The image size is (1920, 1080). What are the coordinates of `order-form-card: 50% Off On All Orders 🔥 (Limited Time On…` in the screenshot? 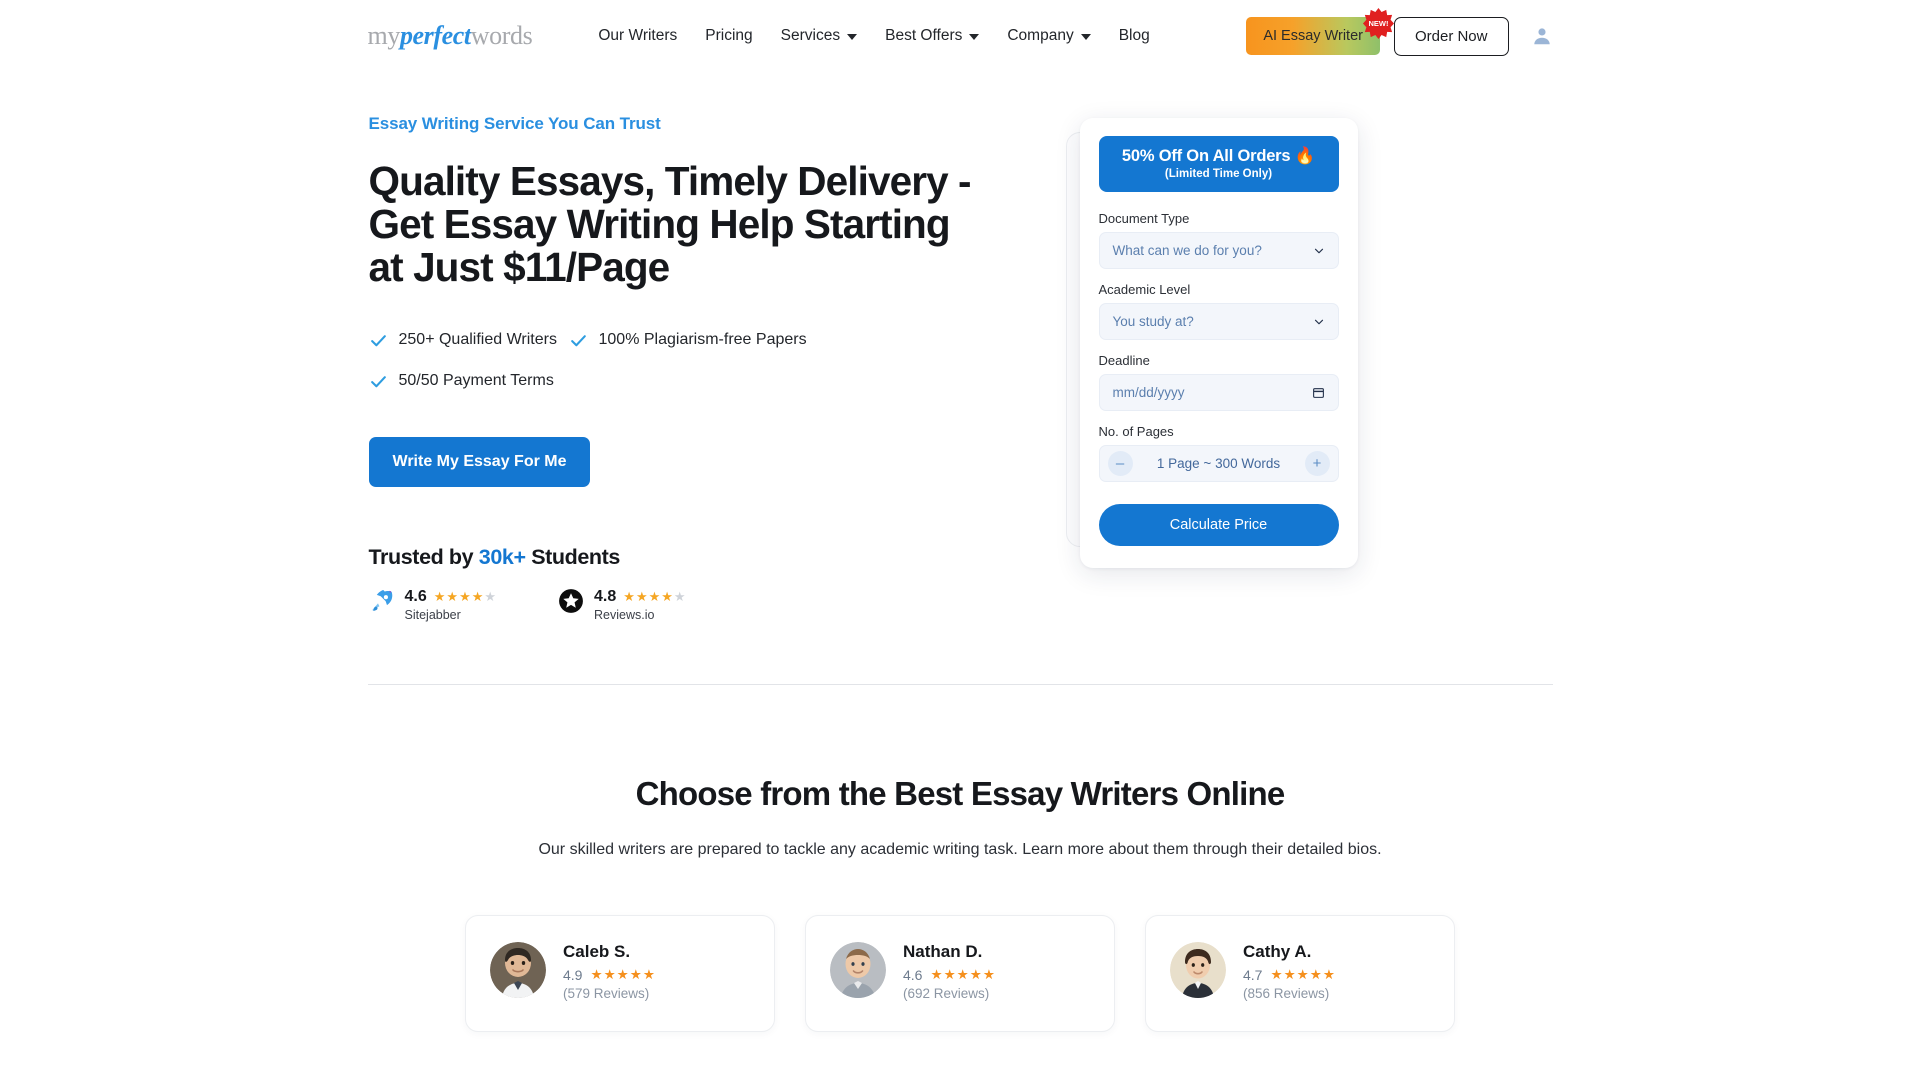 It's located at (1218, 343).